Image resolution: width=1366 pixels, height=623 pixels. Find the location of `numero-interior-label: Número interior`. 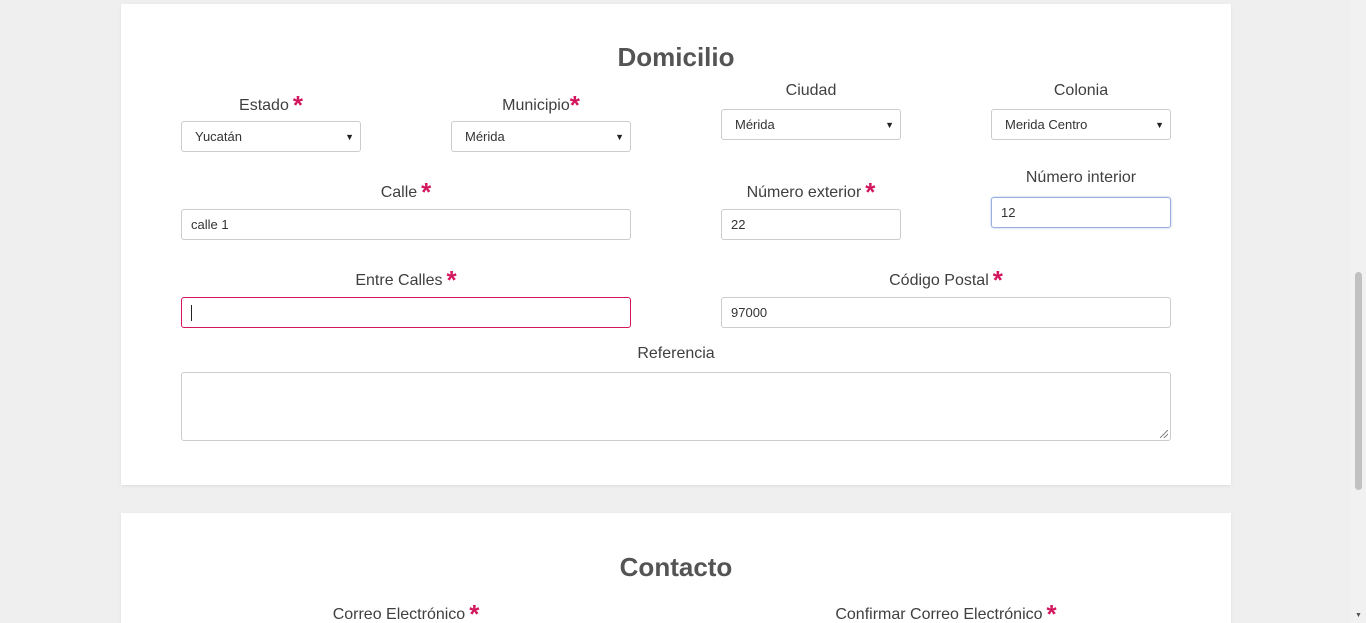

numero-interior-label: Número interior is located at coordinates (1081, 177).